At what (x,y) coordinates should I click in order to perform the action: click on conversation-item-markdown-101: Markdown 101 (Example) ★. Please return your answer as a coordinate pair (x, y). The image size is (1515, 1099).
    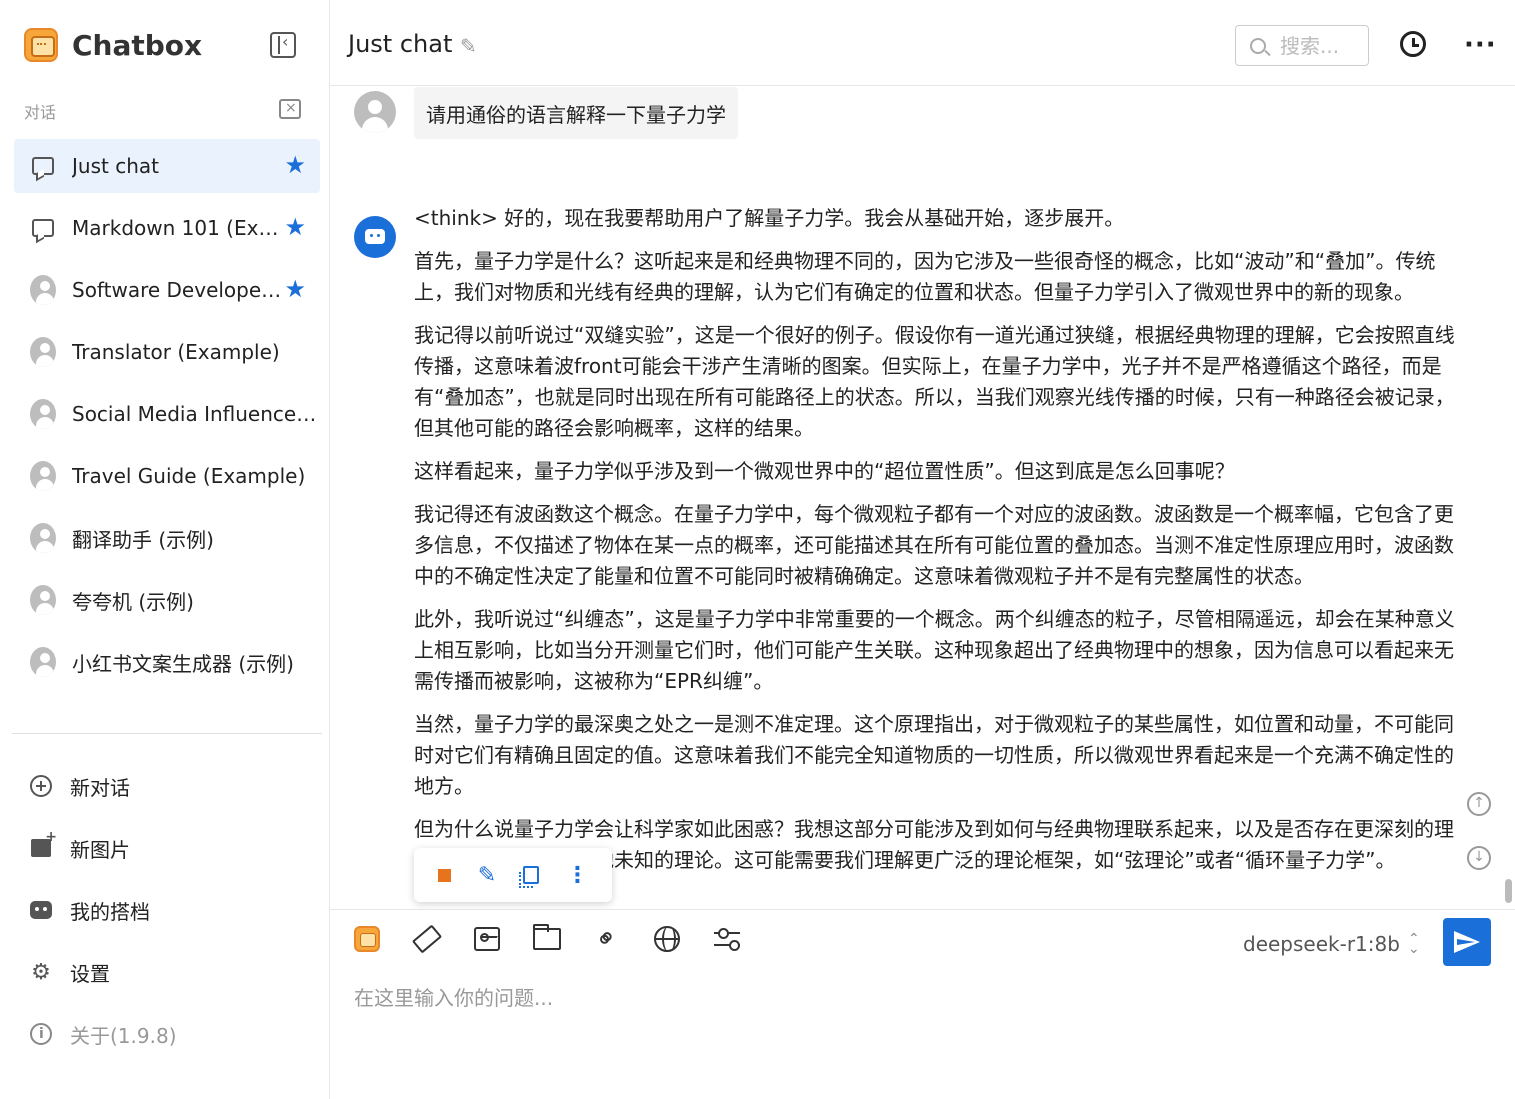
    Looking at the image, I should click on (167, 228).